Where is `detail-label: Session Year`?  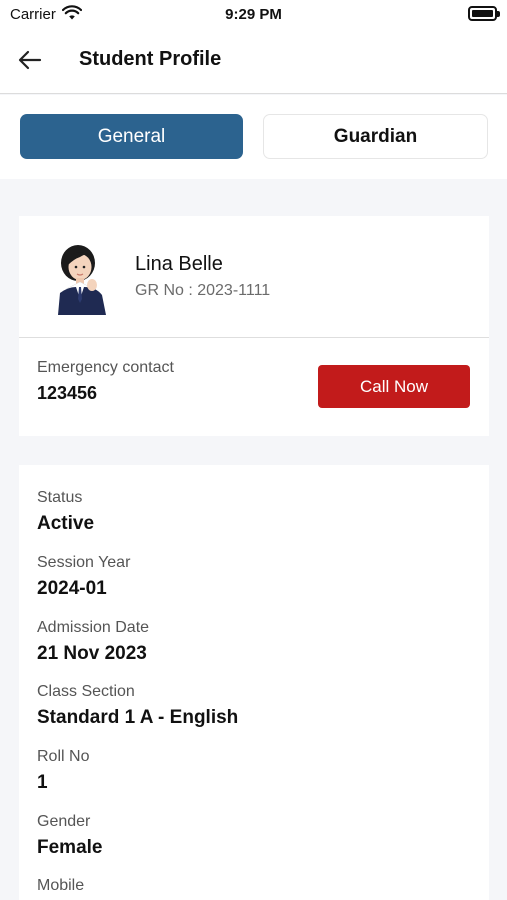
detail-label: Session Year is located at coordinates (84, 562).